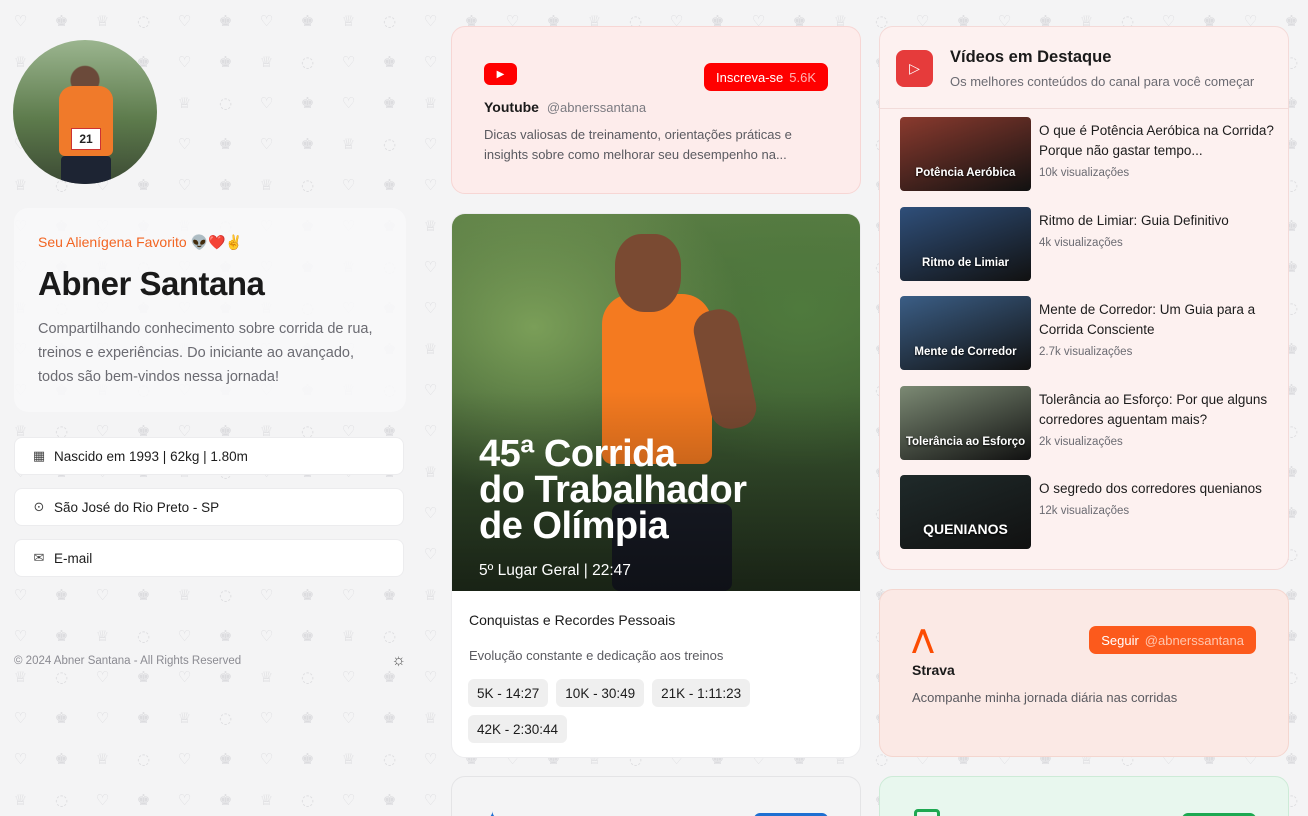 This screenshot has width=1308, height=816. Describe the element at coordinates (151, 456) in the screenshot. I see `info-birth-text: Nascido em 1993 | 62kg | 1.80m` at that location.